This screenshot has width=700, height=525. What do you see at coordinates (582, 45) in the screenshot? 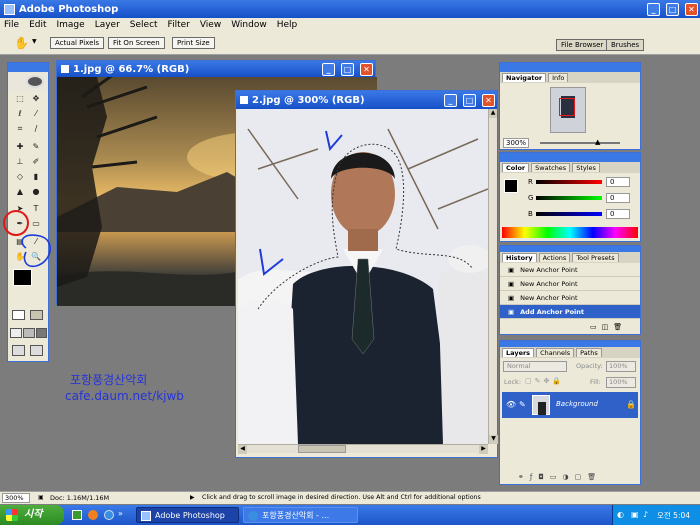
I see `file-browser-tab: File Browser` at bounding box center [582, 45].